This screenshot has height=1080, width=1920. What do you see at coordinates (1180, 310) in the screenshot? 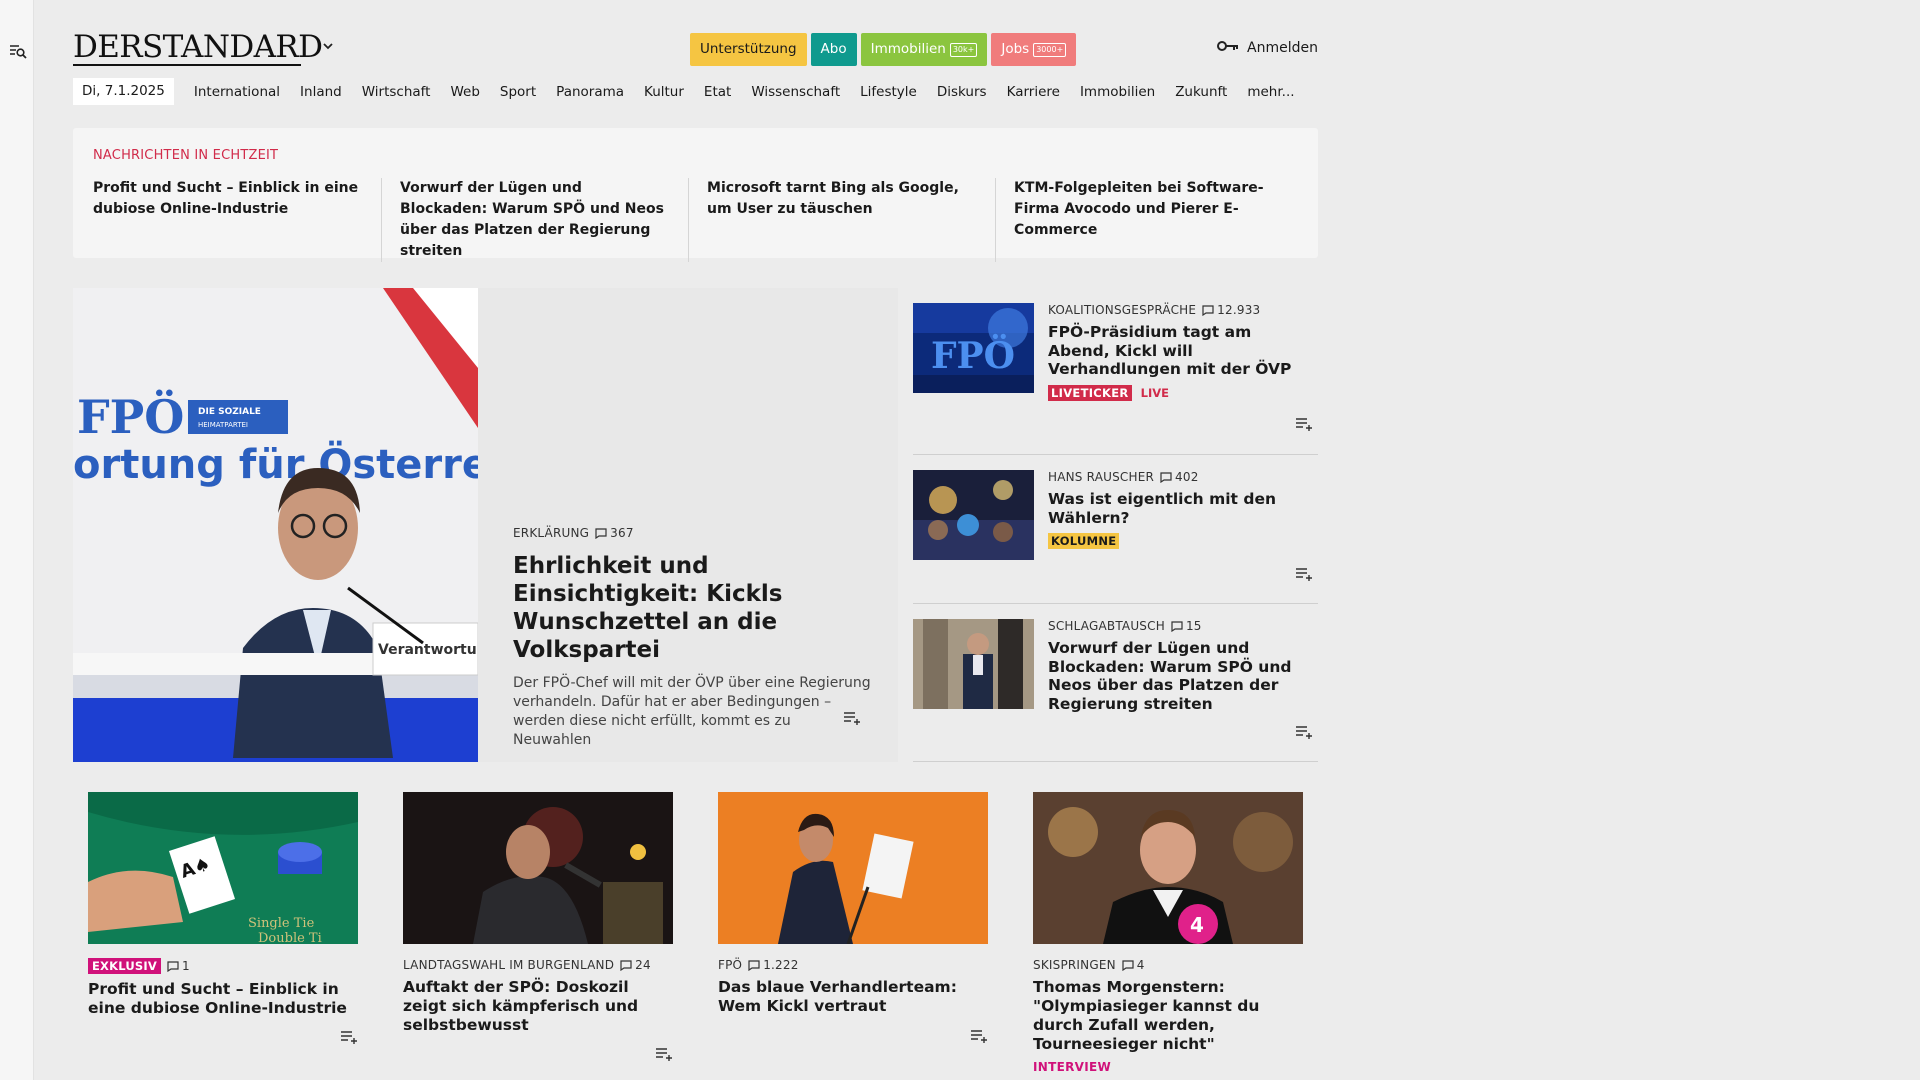
I see `side-kicker: KOALITIONSGESPRÄCHE 12.933` at bounding box center [1180, 310].